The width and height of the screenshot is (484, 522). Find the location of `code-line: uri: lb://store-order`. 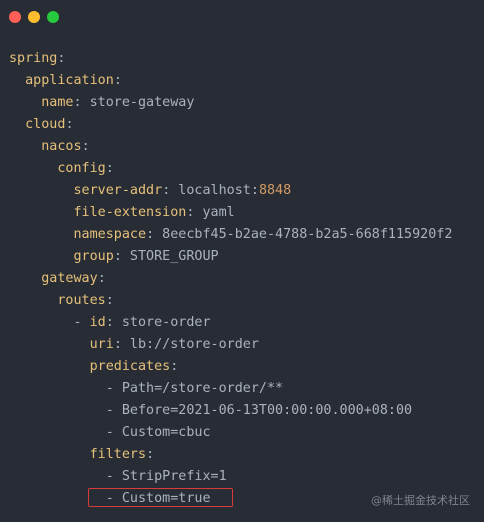

code-line: uri: lb://store-order is located at coordinates (230, 345).